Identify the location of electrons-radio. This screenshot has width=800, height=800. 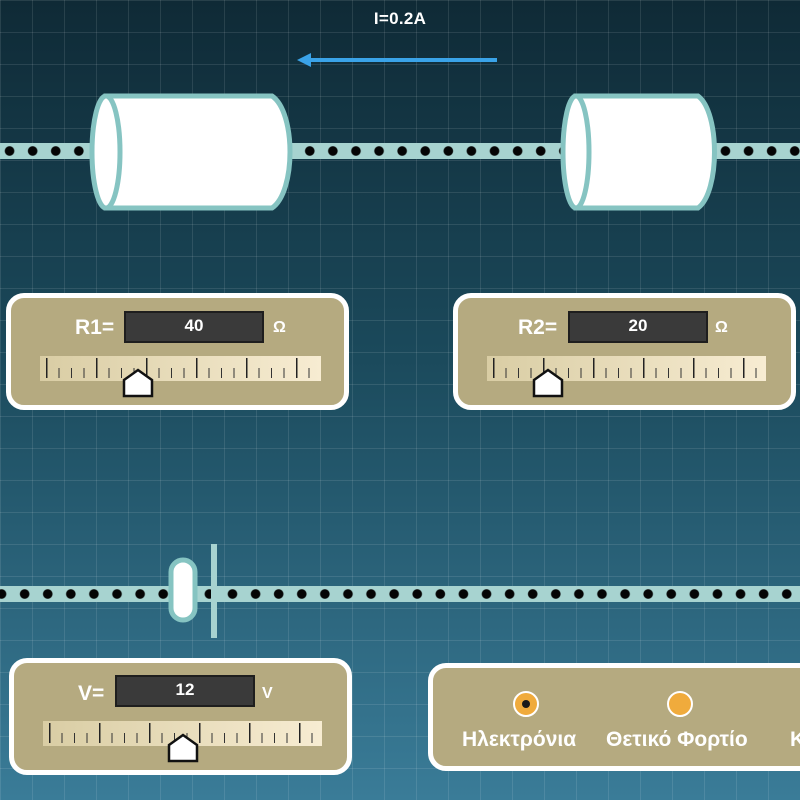
(526, 704).